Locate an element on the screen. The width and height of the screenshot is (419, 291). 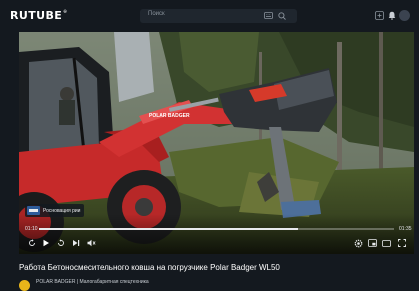
rewind-button is located at coordinates (32, 243).